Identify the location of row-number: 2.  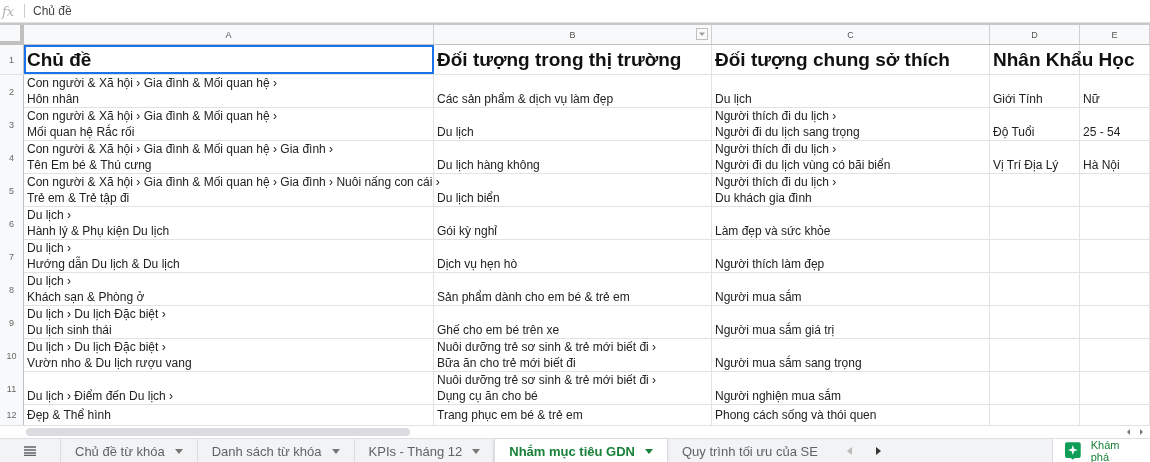
(12, 91).